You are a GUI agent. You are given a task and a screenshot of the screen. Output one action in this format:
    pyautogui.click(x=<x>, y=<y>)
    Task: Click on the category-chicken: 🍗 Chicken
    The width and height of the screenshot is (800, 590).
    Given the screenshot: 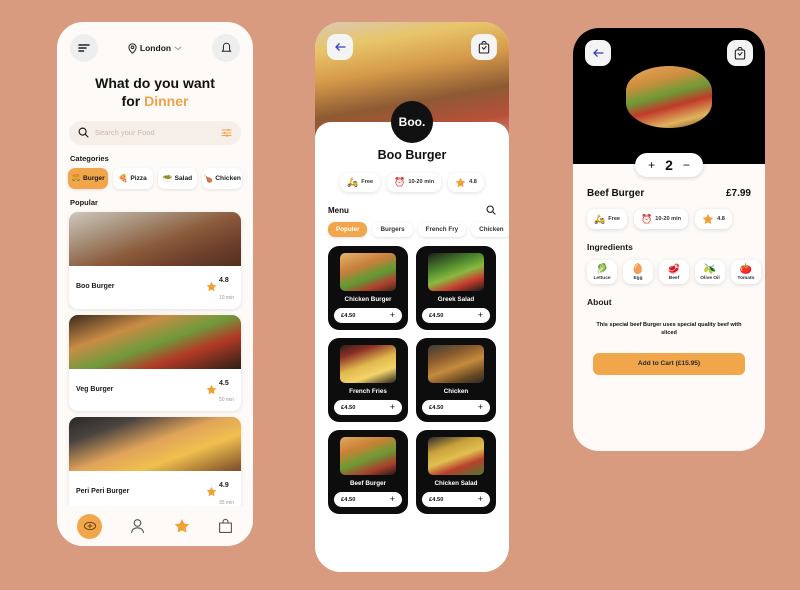 What is the action you would take?
    pyautogui.click(x=222, y=178)
    